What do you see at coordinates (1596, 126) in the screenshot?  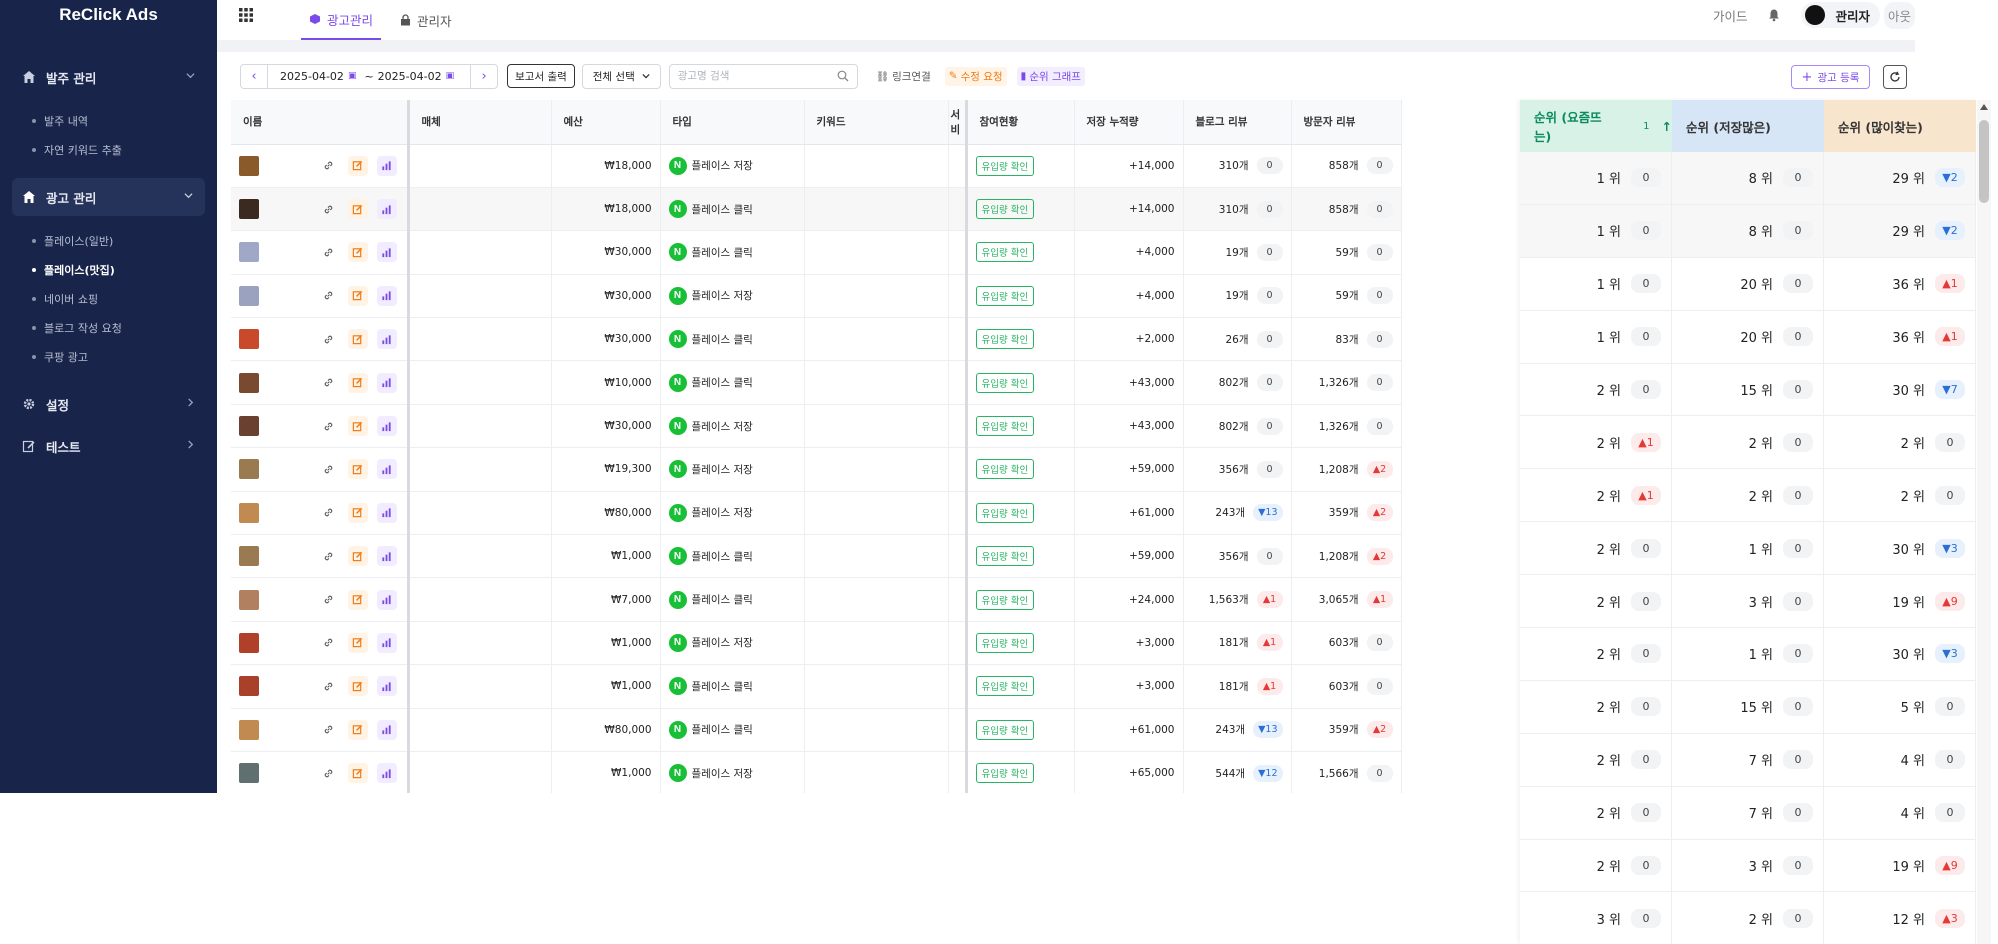 I see `col-rank-trending: 순위 (요즘뜨는) 1 ↑` at bounding box center [1596, 126].